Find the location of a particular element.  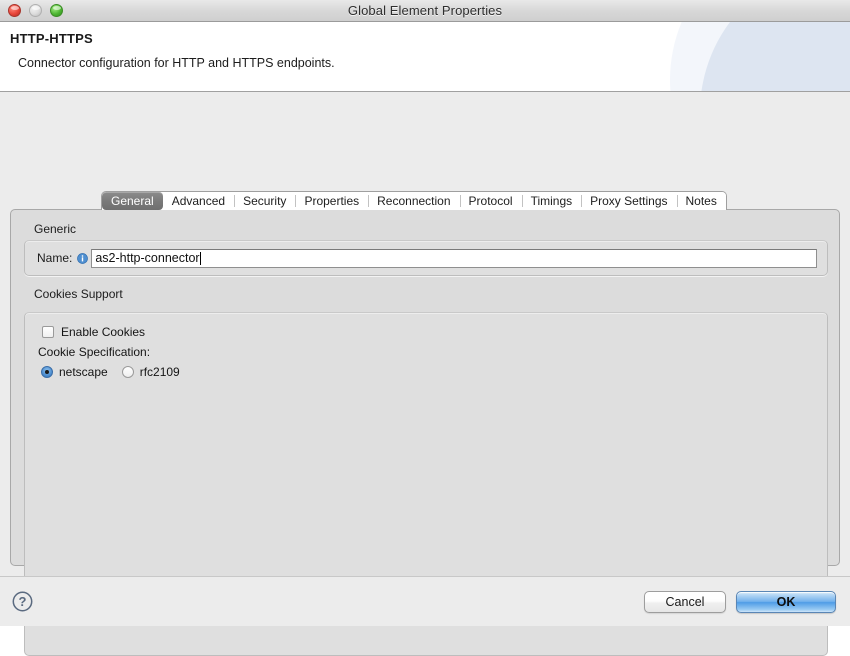

window-controls is located at coordinates (35, 10).